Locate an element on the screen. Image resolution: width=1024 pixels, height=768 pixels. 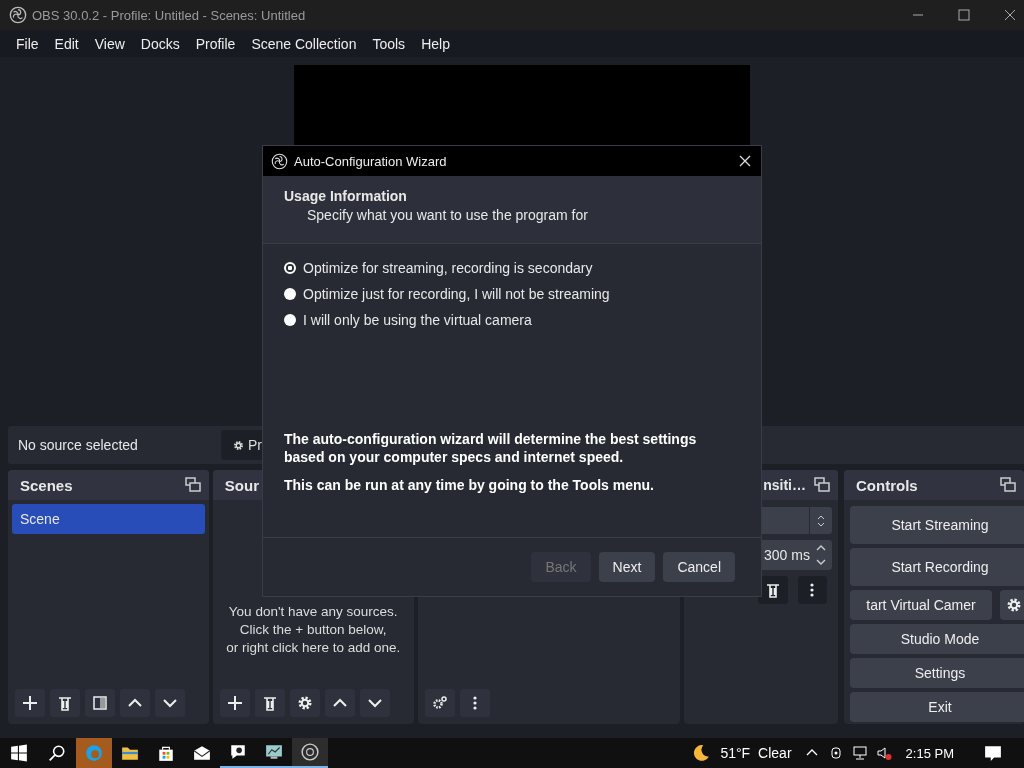
network-icon is located at coordinates (859, 753).